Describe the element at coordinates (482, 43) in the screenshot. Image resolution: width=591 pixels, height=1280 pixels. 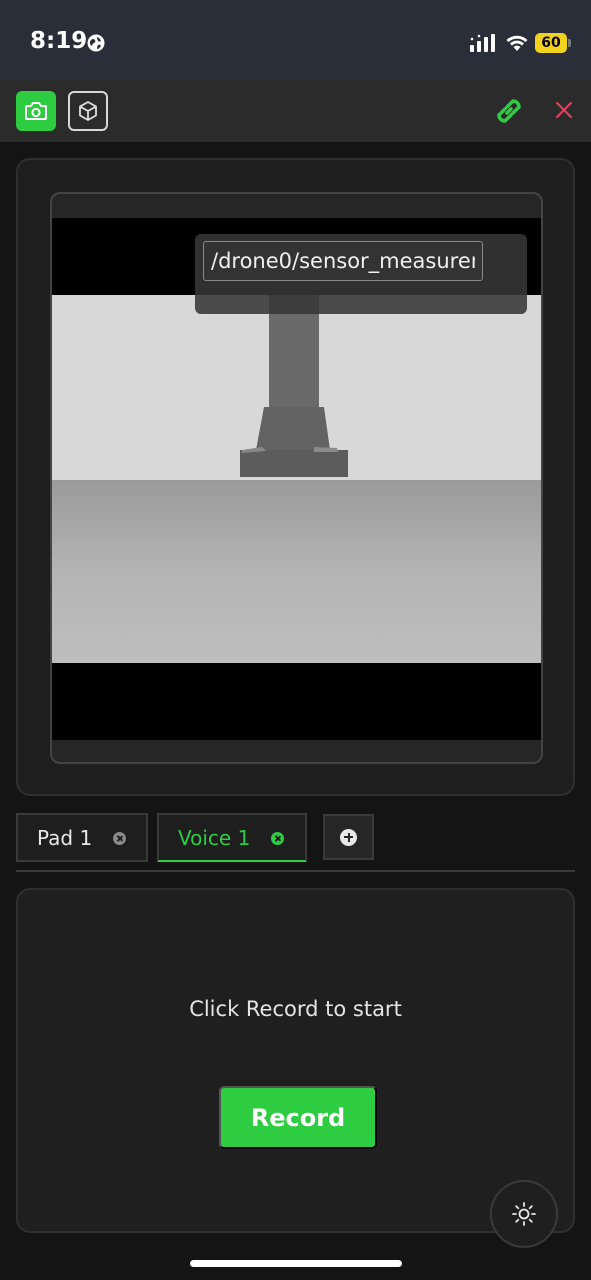
I see `signal-icon` at that location.